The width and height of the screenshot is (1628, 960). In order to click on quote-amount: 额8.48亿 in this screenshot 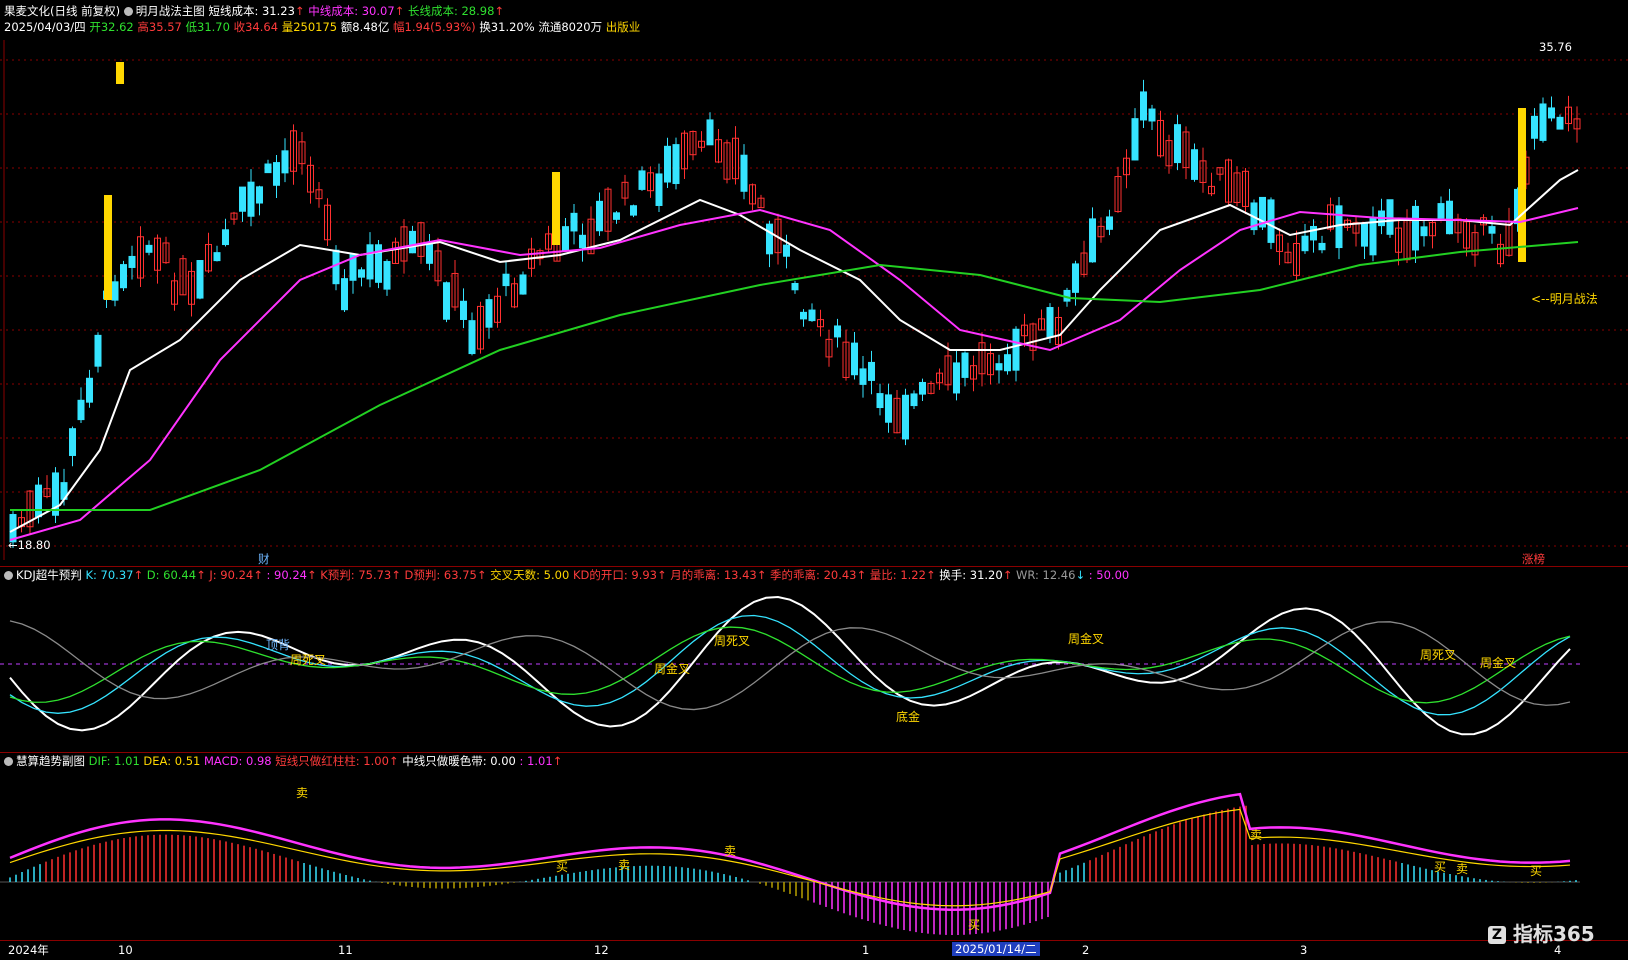, I will do `click(365, 27)`.